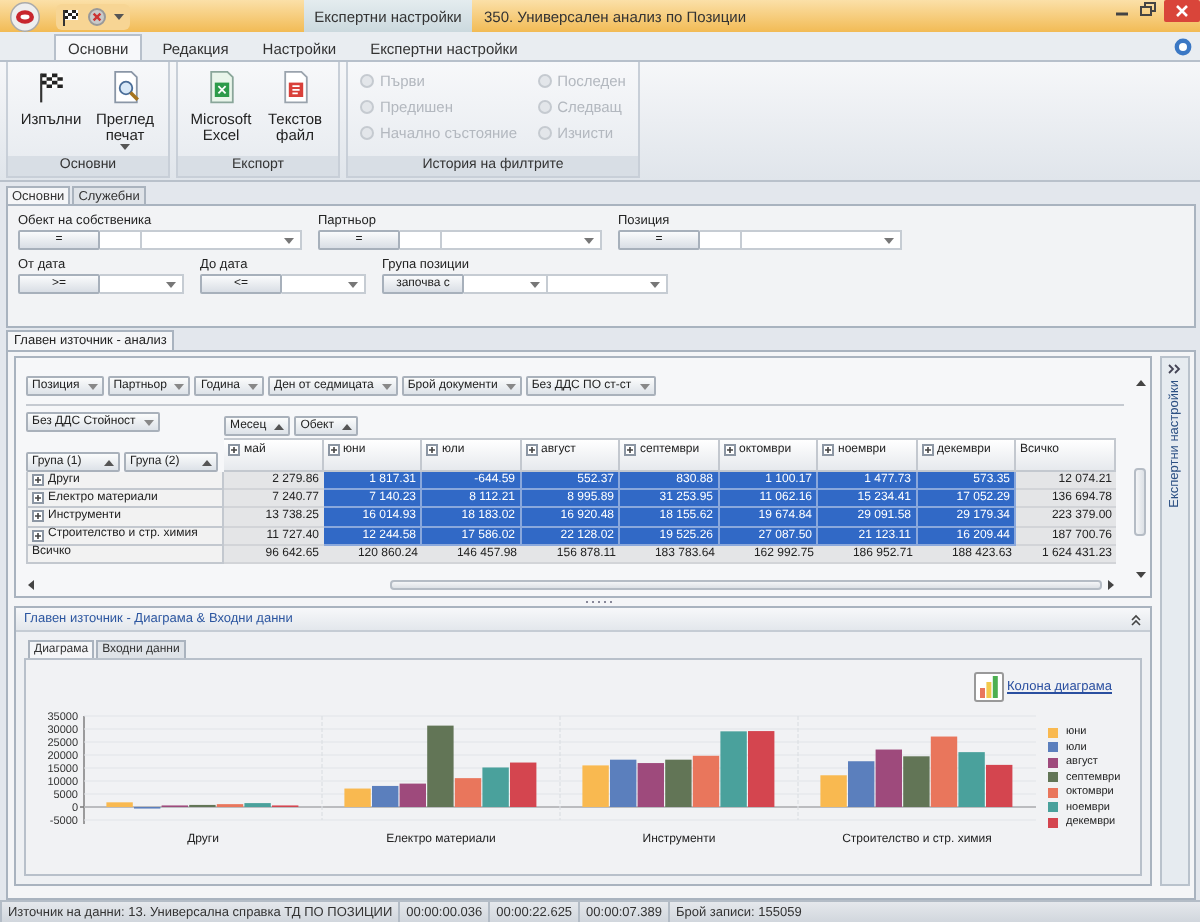 This screenshot has width=1200, height=922. I want to click on scroll-left-icon, so click(31, 584).